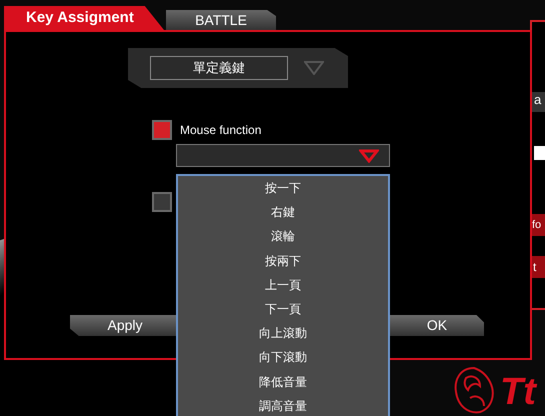 The width and height of the screenshot is (545, 416). What do you see at coordinates (518, 392) in the screenshot?
I see `logo-text: Tt` at bounding box center [518, 392].